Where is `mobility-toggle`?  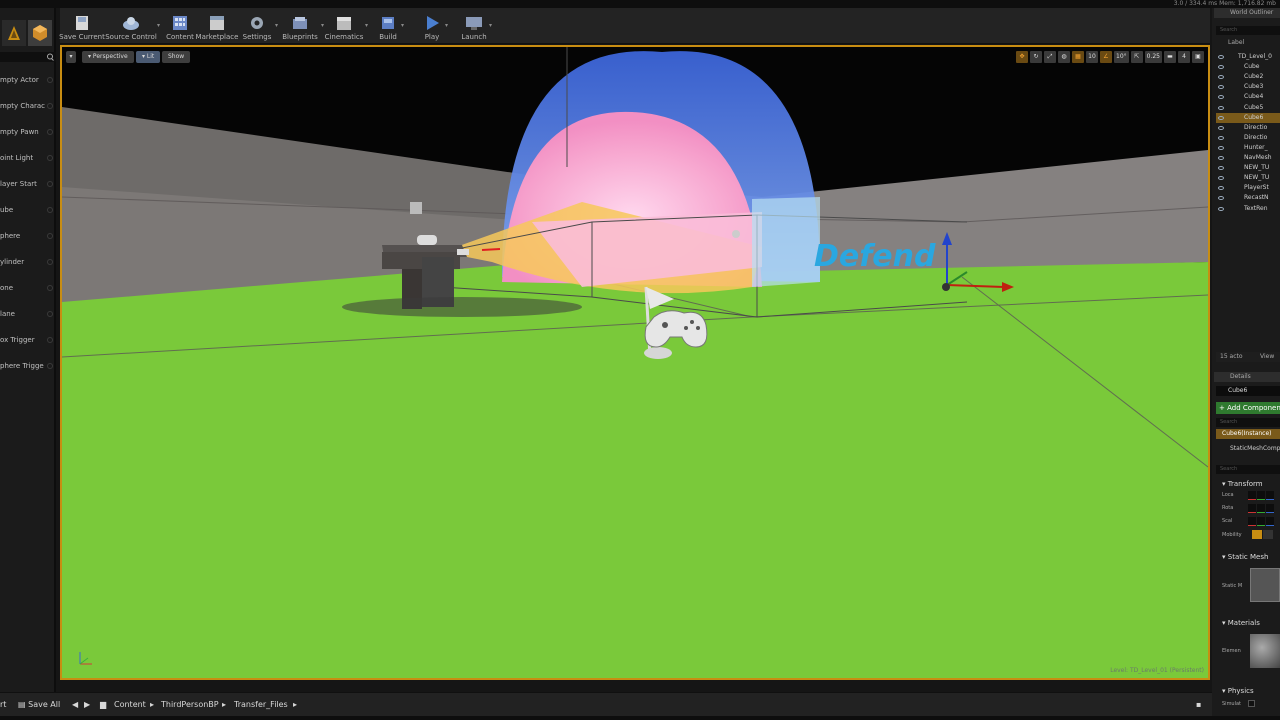 mobility-toggle is located at coordinates (1264, 534).